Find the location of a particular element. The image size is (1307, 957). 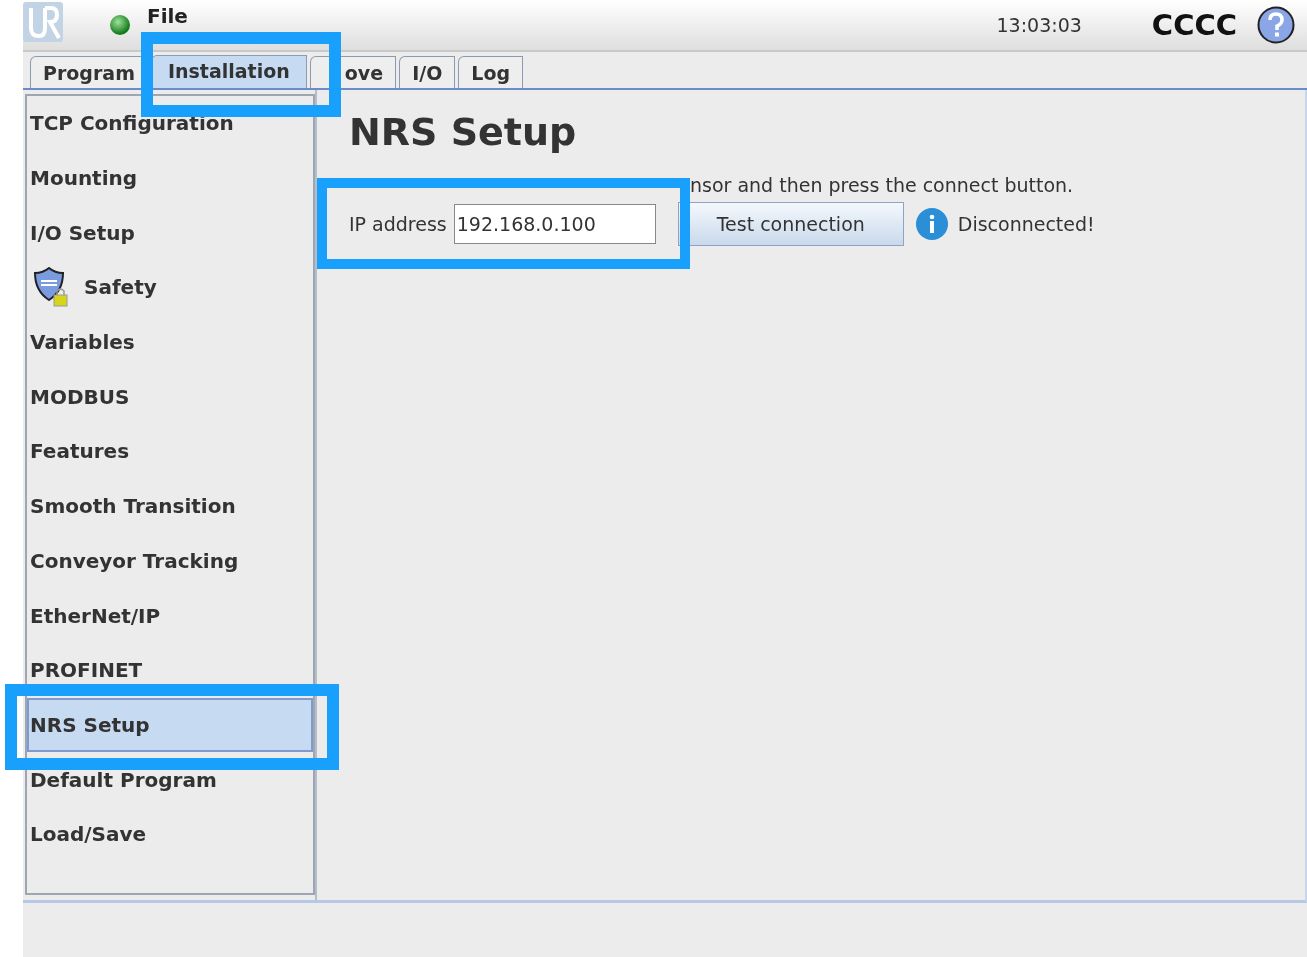

sidebar-item: EtherNet/IP is located at coordinates (170, 615).